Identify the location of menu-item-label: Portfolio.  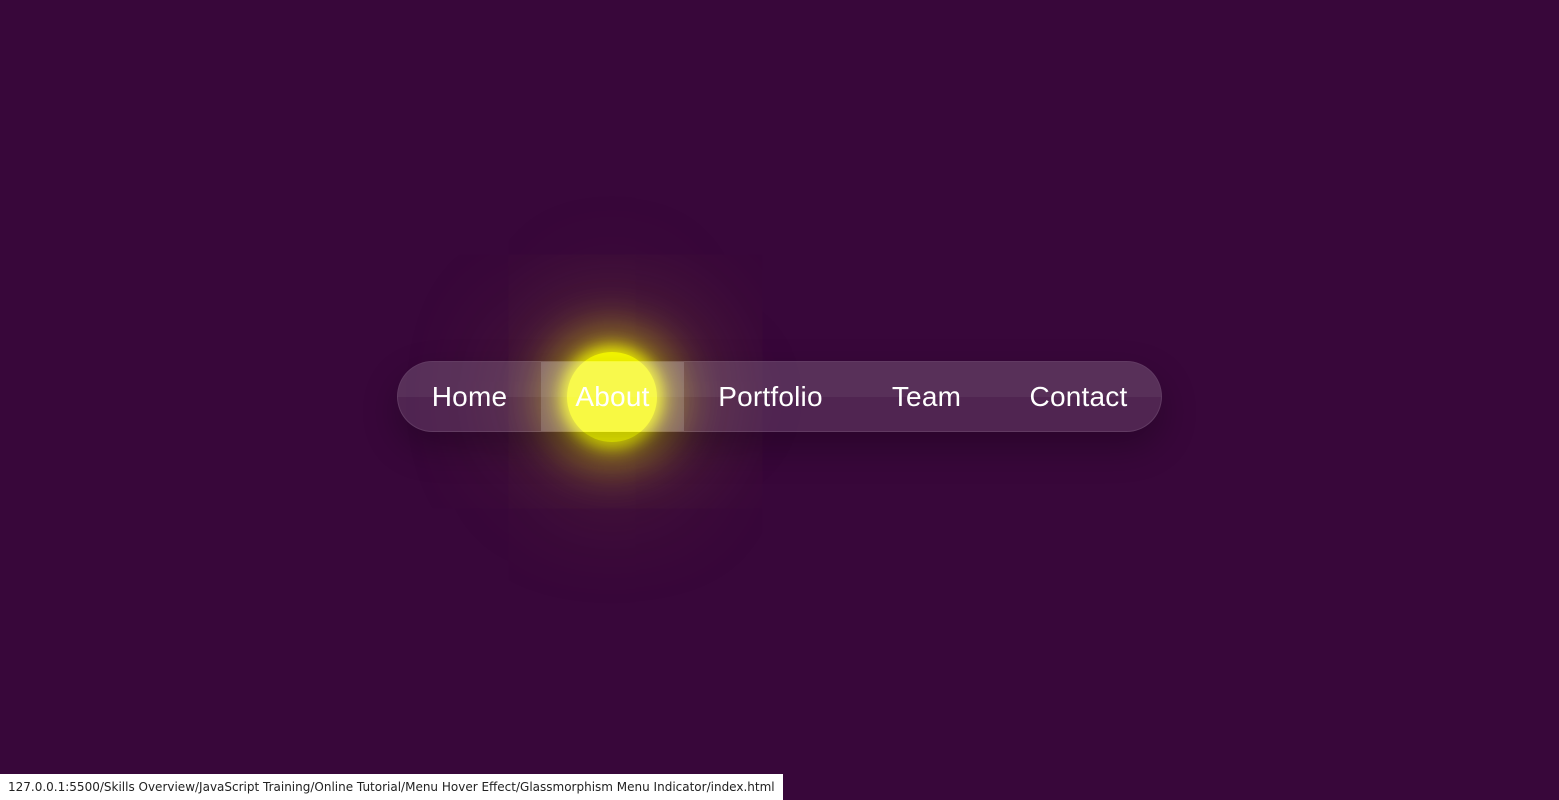
(770, 396).